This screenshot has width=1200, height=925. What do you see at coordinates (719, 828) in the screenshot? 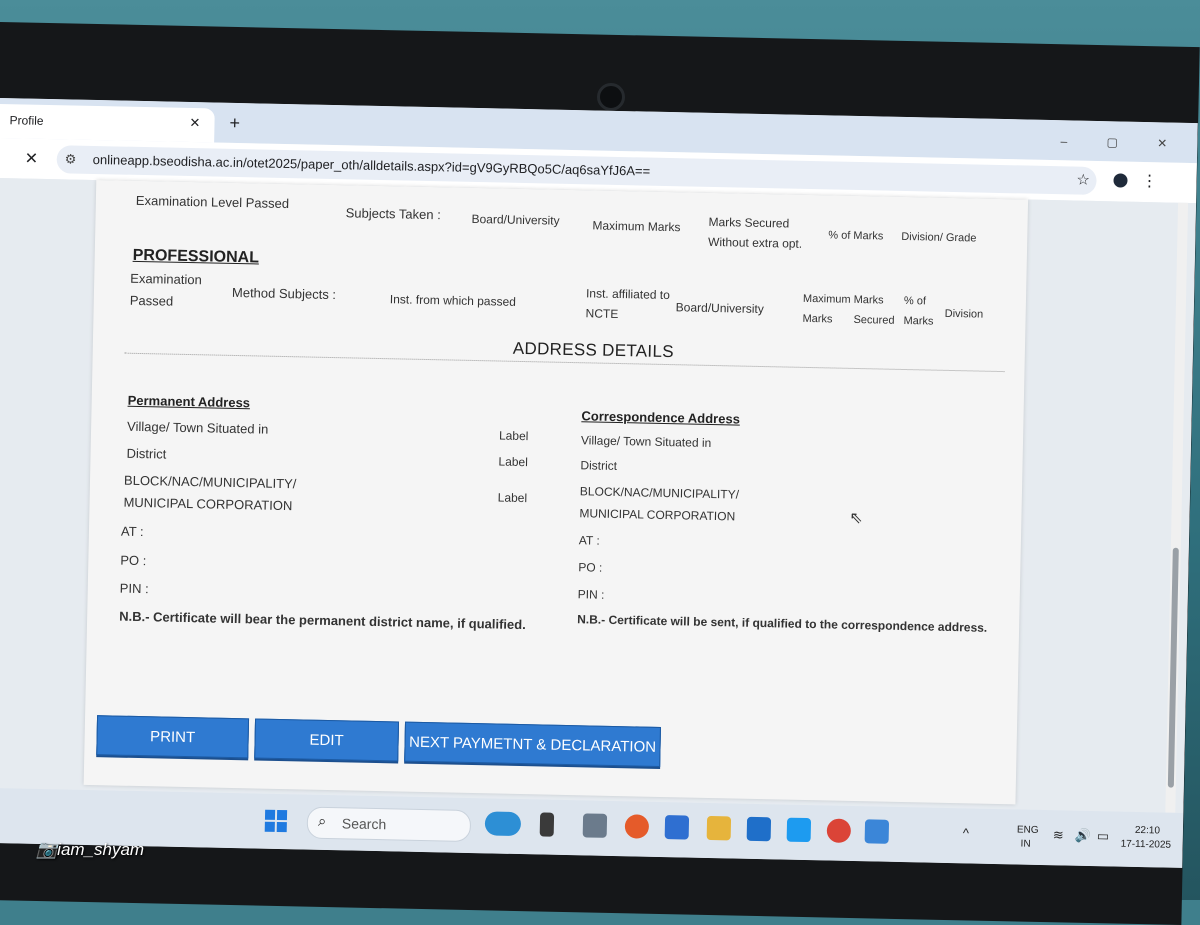
I see `file-explorer-icon` at bounding box center [719, 828].